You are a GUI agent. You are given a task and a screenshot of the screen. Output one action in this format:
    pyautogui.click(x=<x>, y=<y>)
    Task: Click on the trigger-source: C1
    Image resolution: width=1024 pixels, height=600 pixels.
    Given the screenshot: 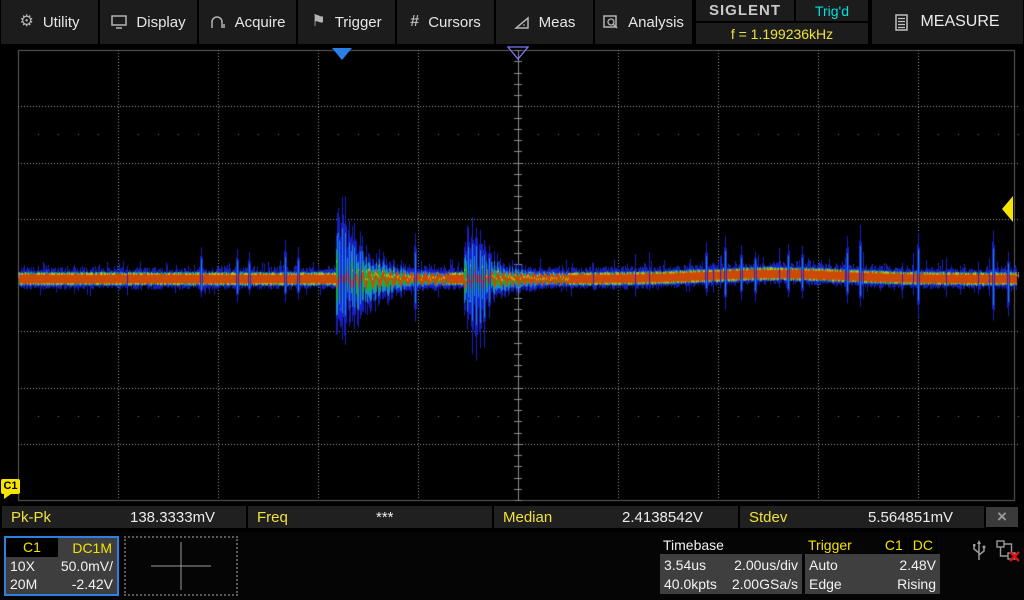 What is the action you would take?
    pyautogui.click(x=893, y=545)
    